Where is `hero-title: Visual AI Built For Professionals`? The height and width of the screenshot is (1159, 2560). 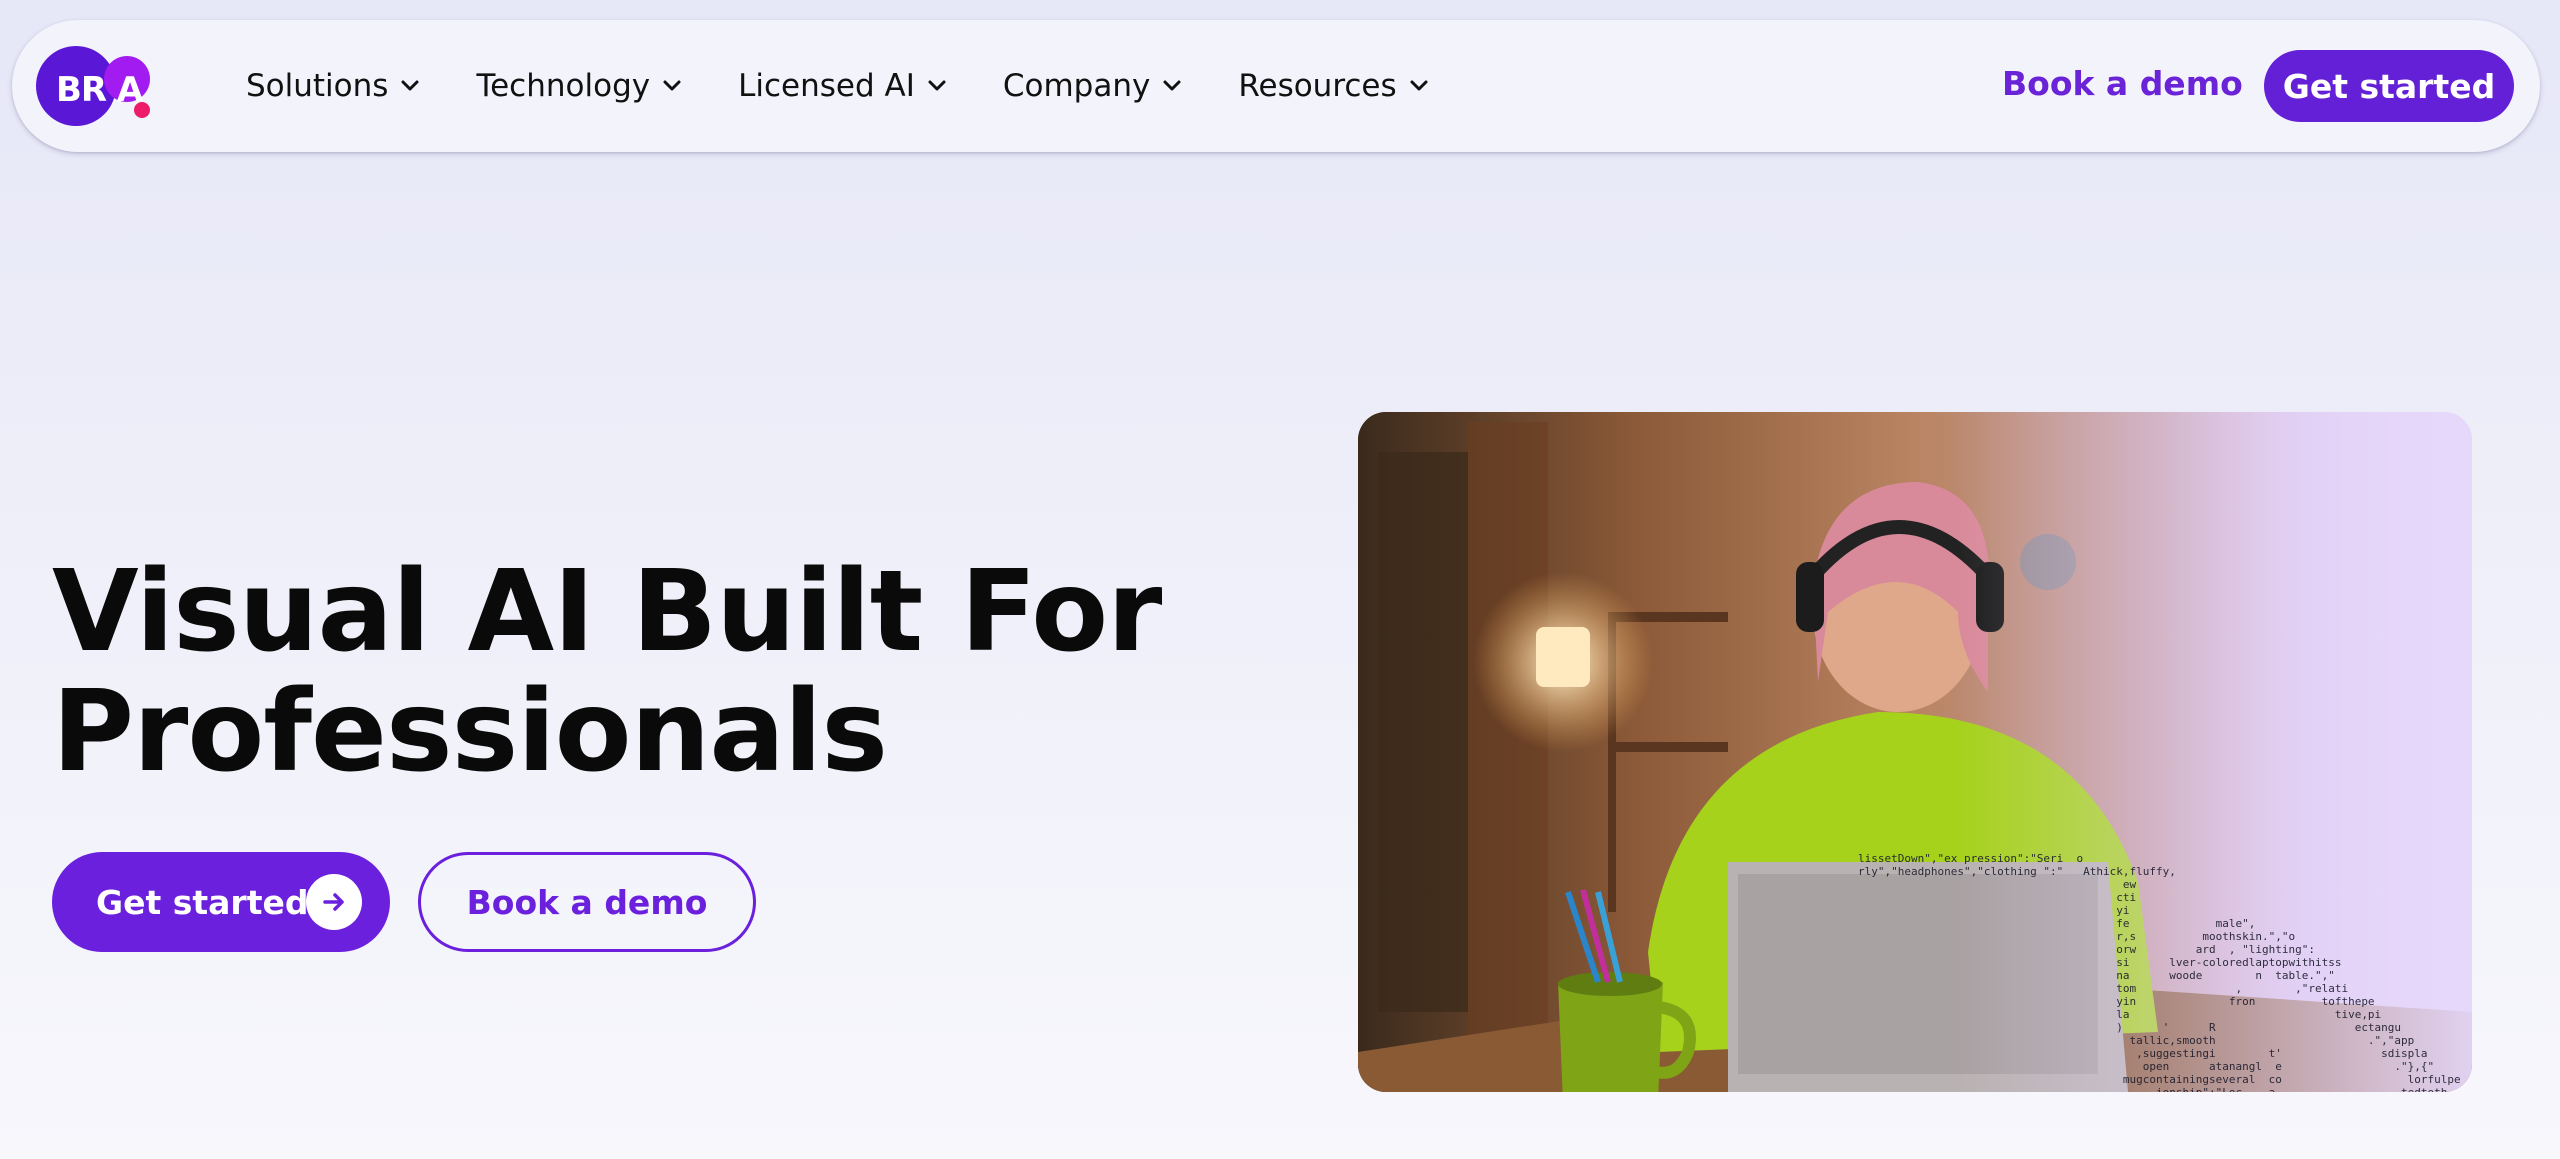 hero-title: Visual AI Built For Professionals is located at coordinates (642, 672).